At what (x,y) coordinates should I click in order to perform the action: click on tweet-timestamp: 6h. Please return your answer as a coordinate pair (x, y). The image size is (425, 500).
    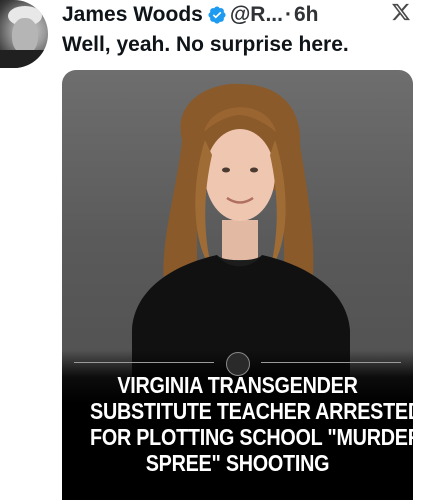
    Looking at the image, I should click on (306, 15).